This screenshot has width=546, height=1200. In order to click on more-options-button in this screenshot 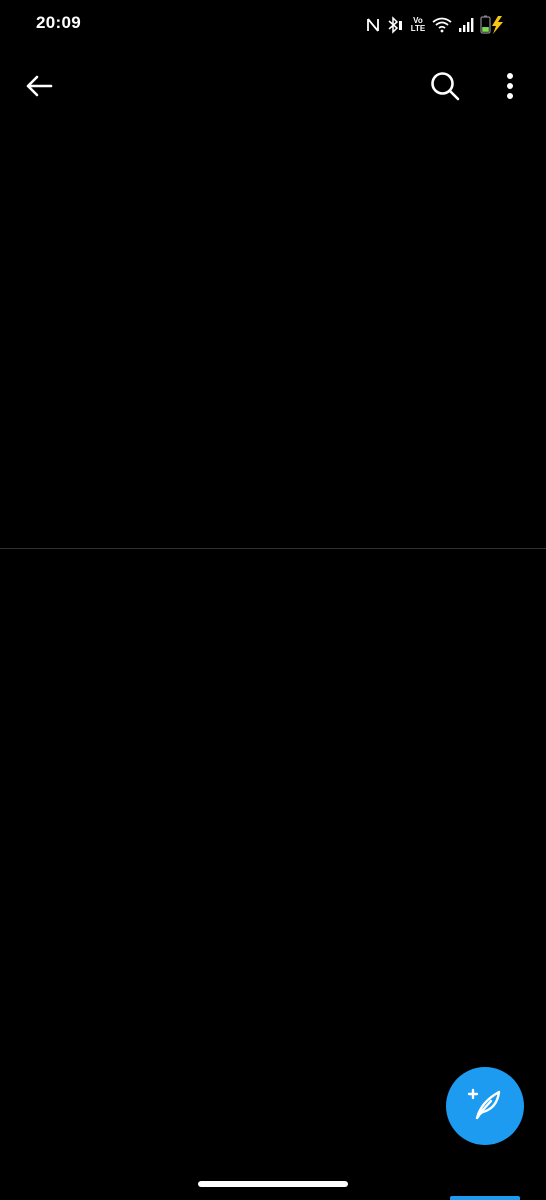, I will do `click(510, 88)`.